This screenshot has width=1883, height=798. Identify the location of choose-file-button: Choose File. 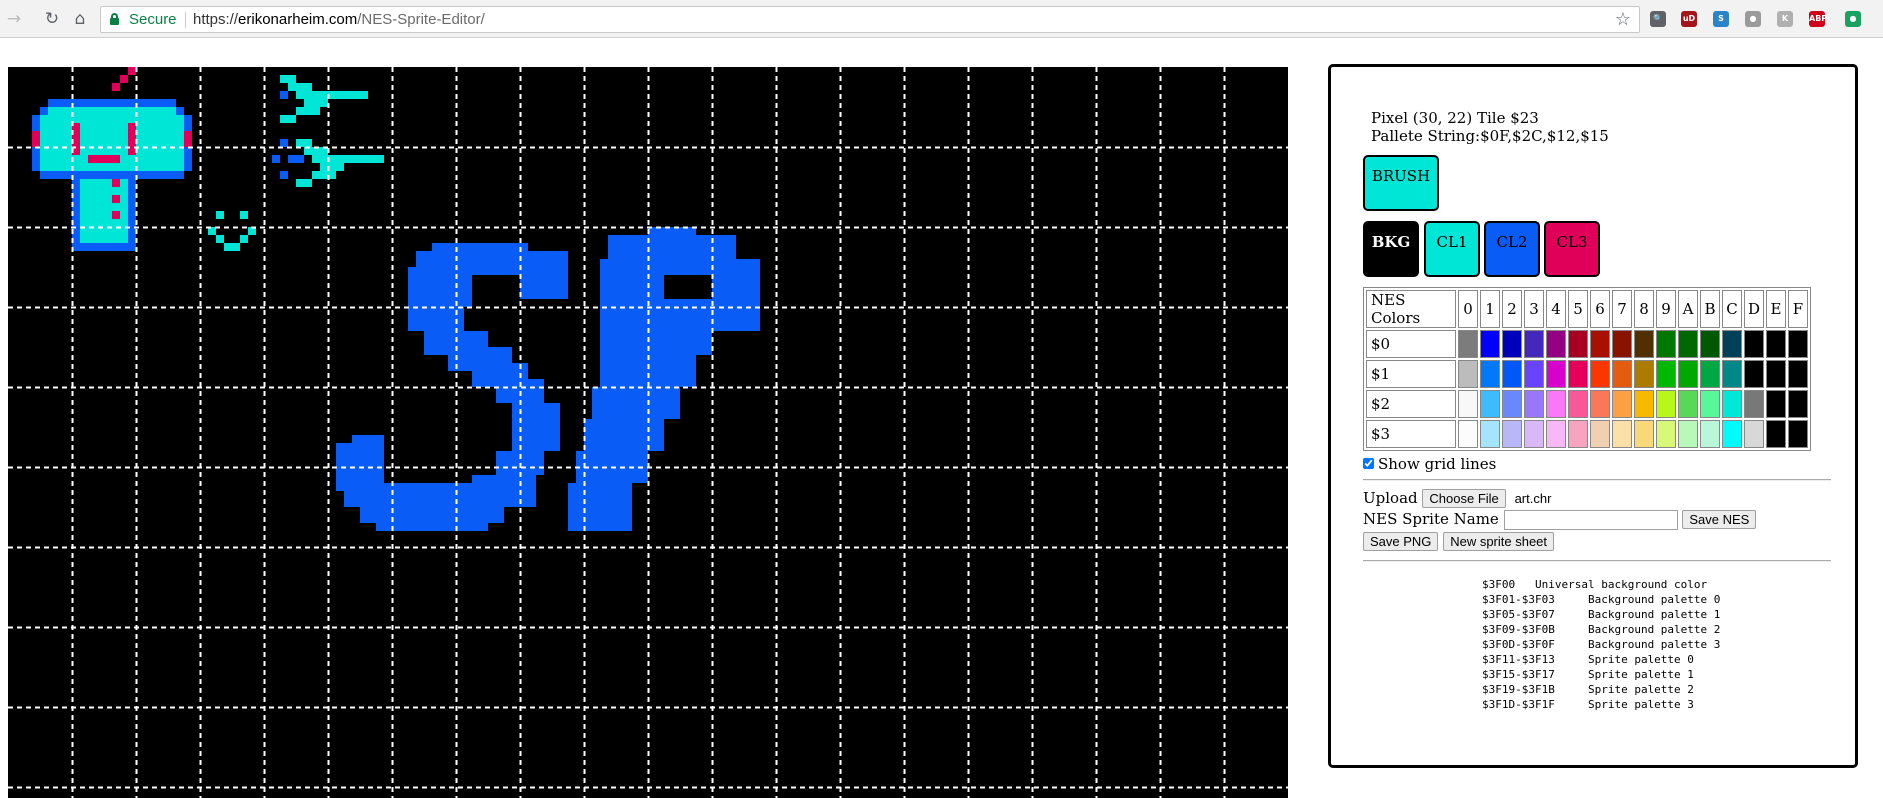
(1464, 498).